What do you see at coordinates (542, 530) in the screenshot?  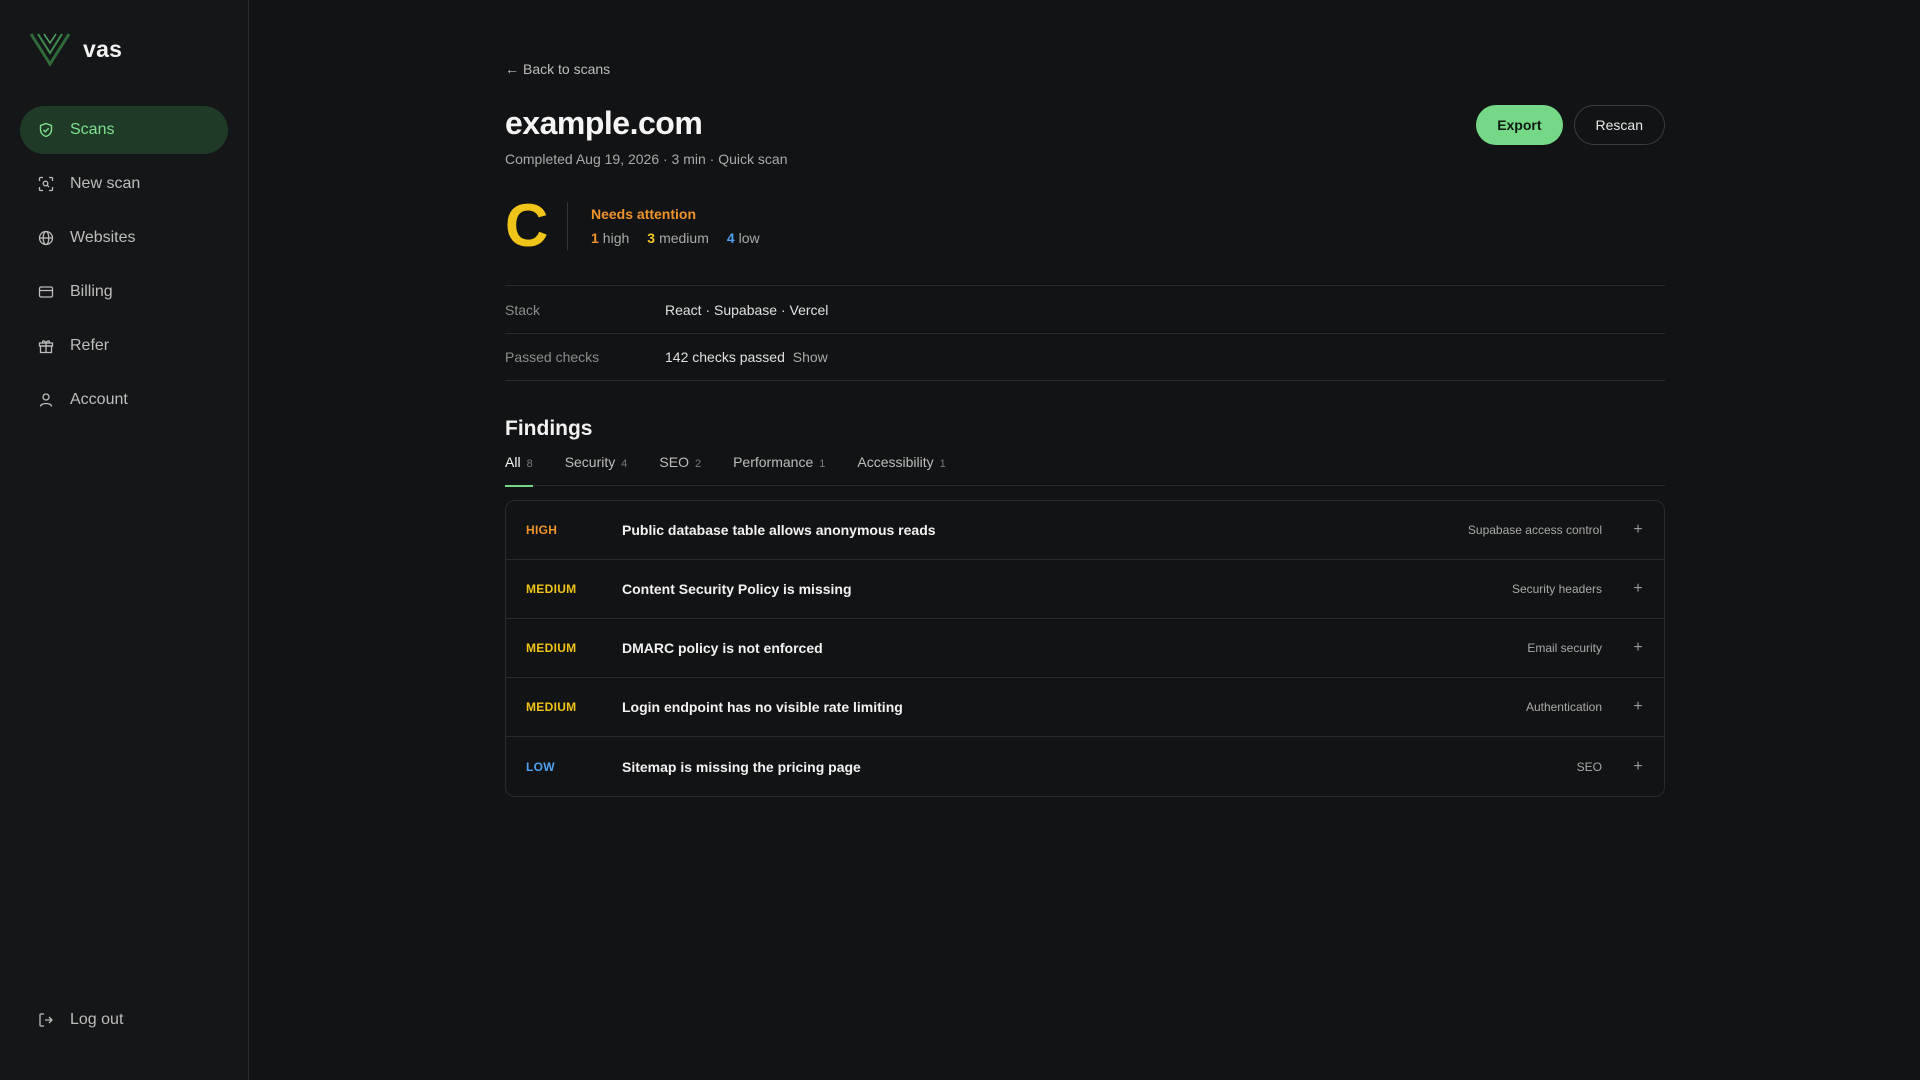 I see `severity-badge: HIGH` at bounding box center [542, 530].